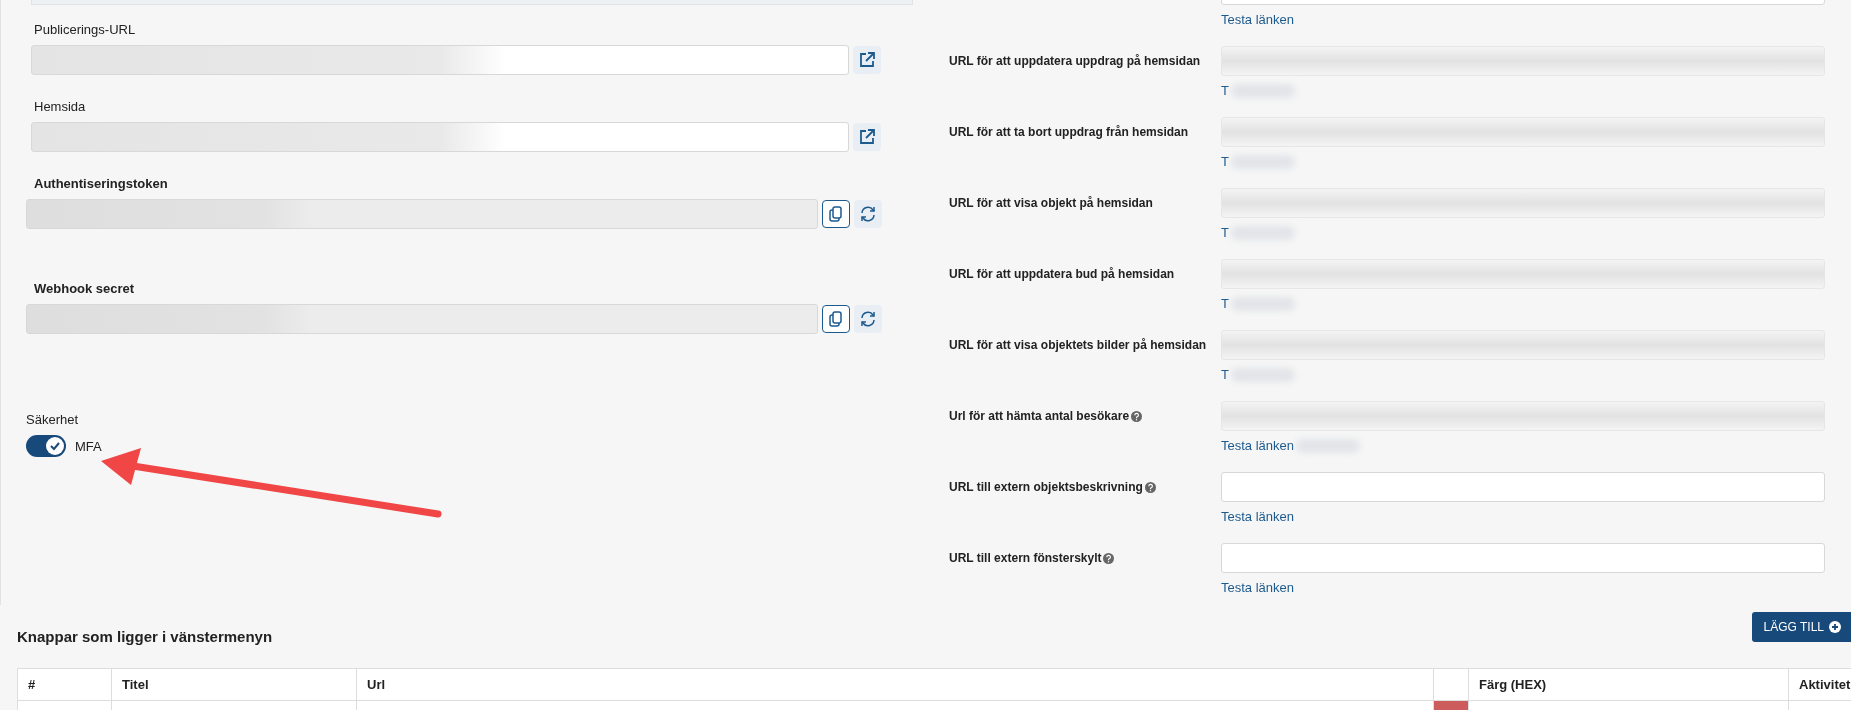 Image resolution: width=1851 pixels, height=710 pixels. I want to click on column-header, so click(1451, 684).